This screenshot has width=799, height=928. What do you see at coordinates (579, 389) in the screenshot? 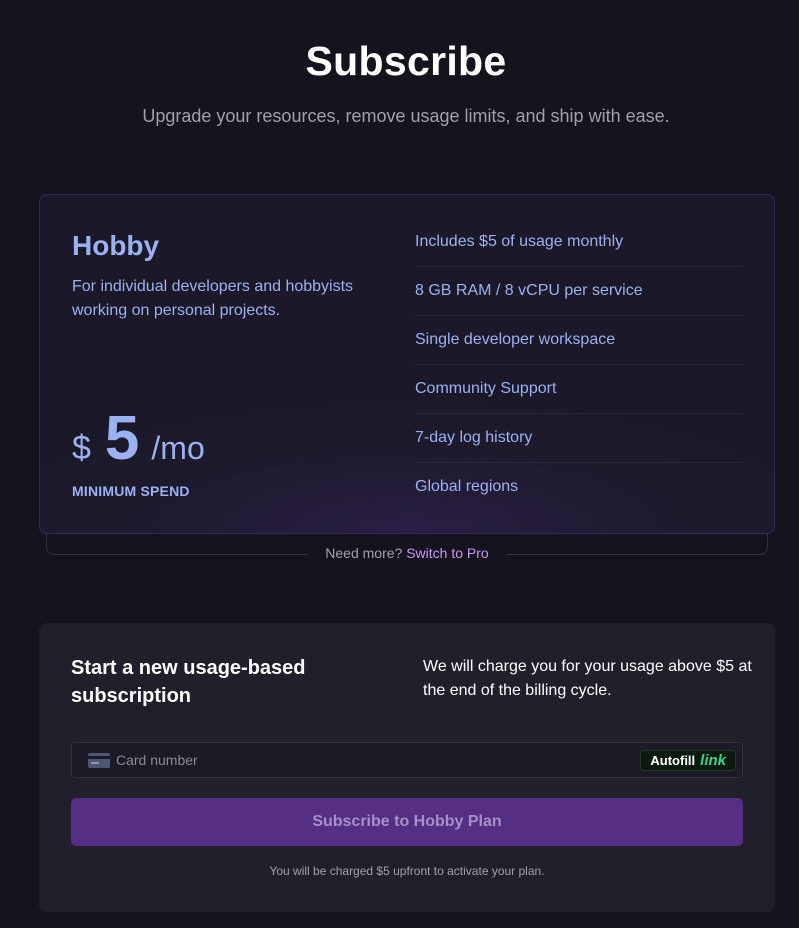
I see `feature-item: Community Support` at bounding box center [579, 389].